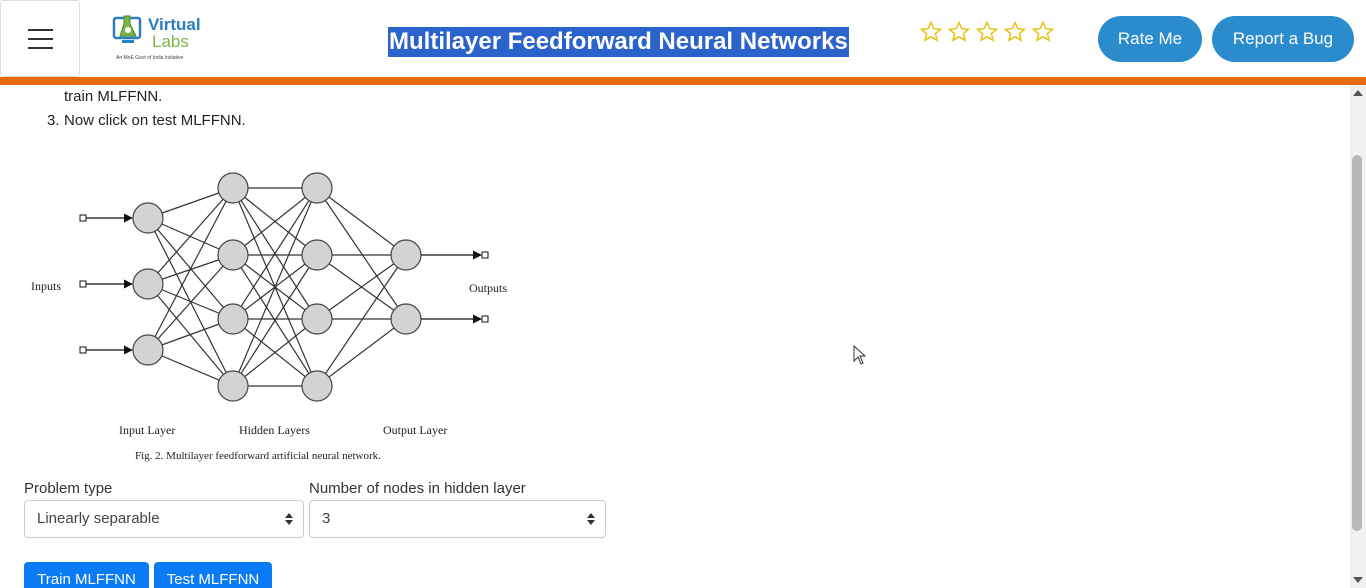 This screenshot has height=588, width=1366. Describe the element at coordinates (1357, 343) in the screenshot. I see `scrollbar-thumb` at that location.